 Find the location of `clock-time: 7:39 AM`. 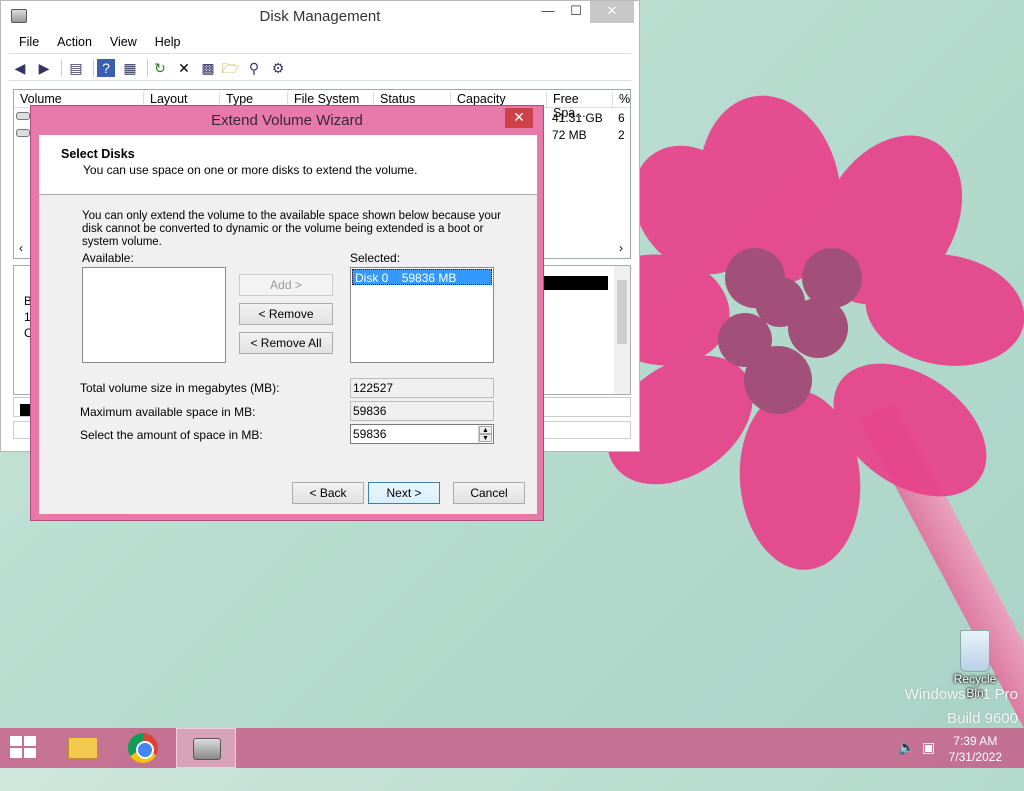

clock-time: 7:39 AM is located at coordinates (975, 741).